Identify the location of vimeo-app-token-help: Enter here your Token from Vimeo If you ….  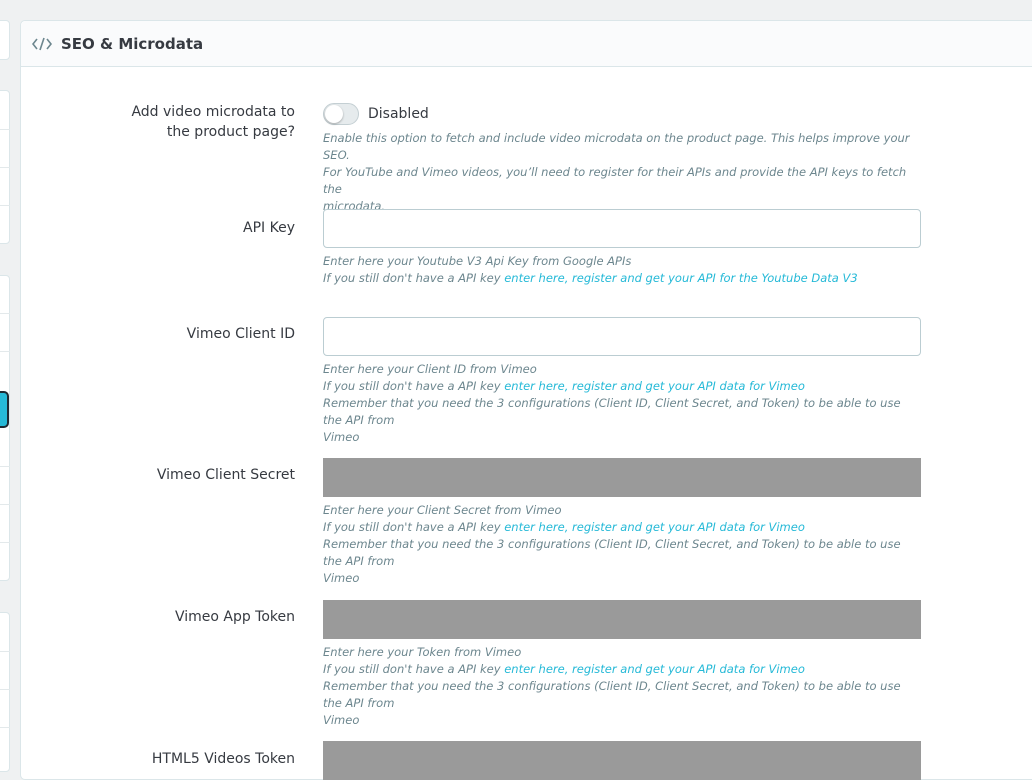
(622, 686).